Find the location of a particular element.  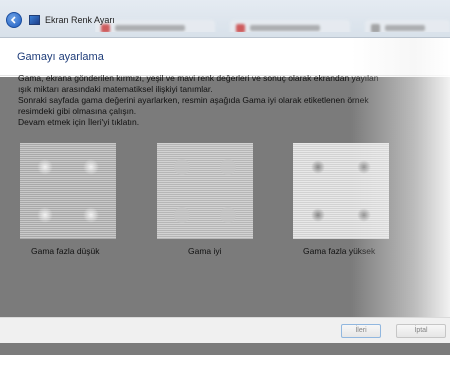

gamma-high-image is located at coordinates (341, 191).